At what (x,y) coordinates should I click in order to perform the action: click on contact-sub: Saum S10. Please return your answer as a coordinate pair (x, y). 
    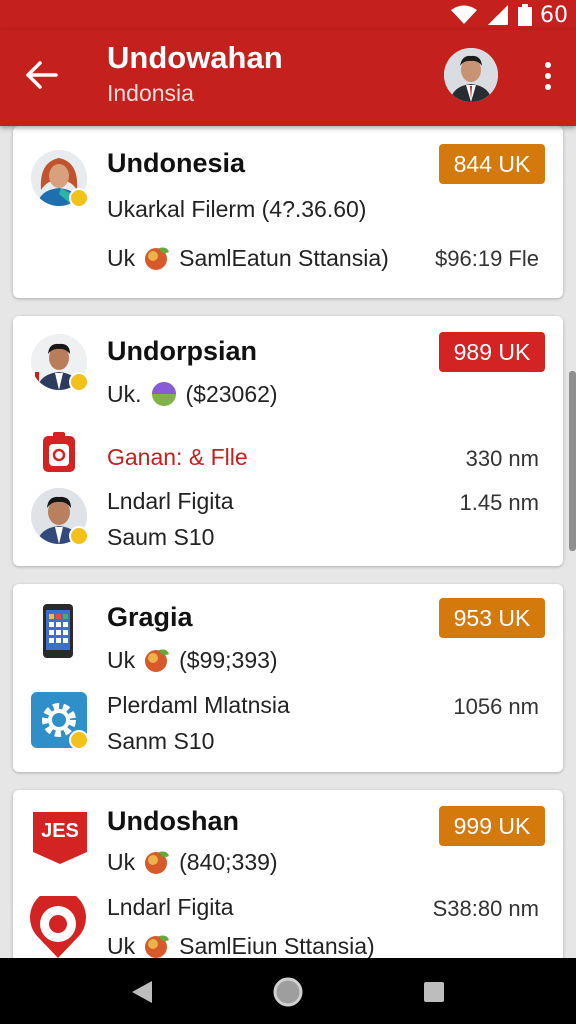
    Looking at the image, I should click on (161, 537).